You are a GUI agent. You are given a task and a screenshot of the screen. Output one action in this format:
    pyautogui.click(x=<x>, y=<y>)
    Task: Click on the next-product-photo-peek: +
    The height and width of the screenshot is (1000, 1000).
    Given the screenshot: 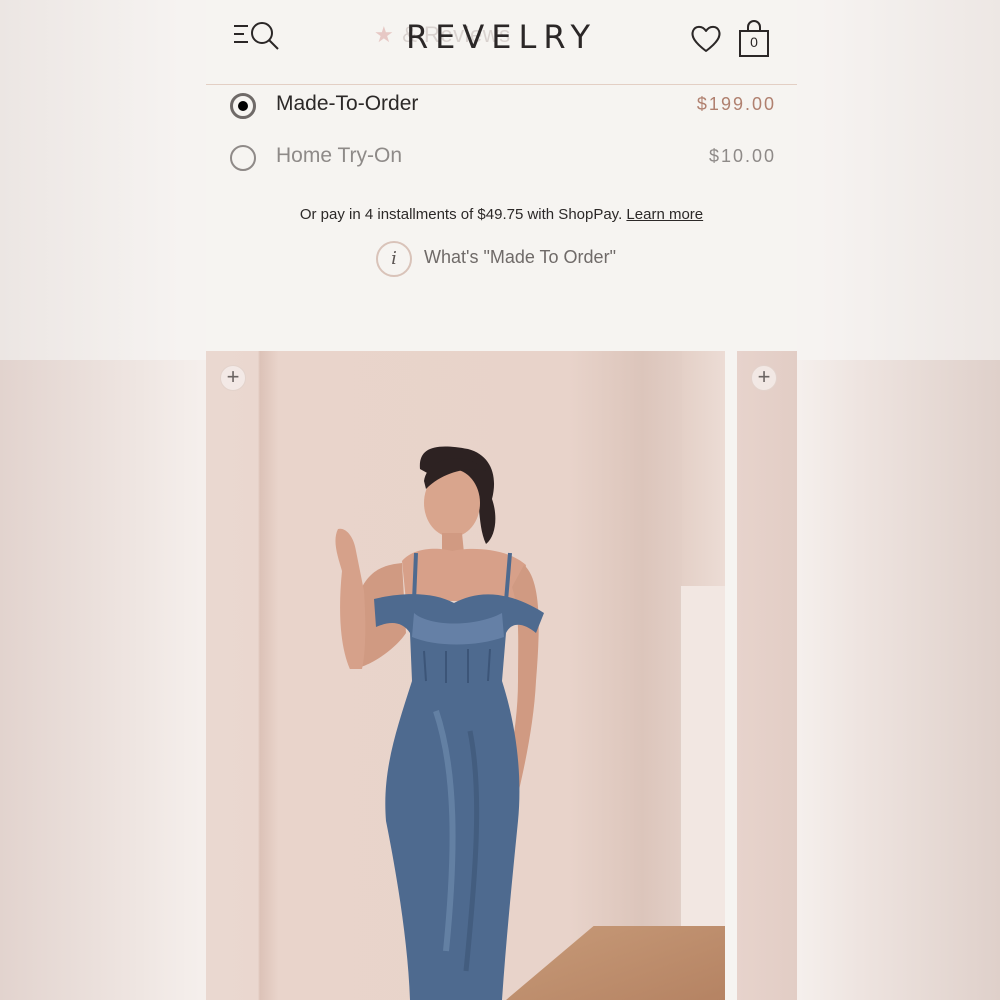 What is the action you would take?
    pyautogui.click(x=767, y=675)
    